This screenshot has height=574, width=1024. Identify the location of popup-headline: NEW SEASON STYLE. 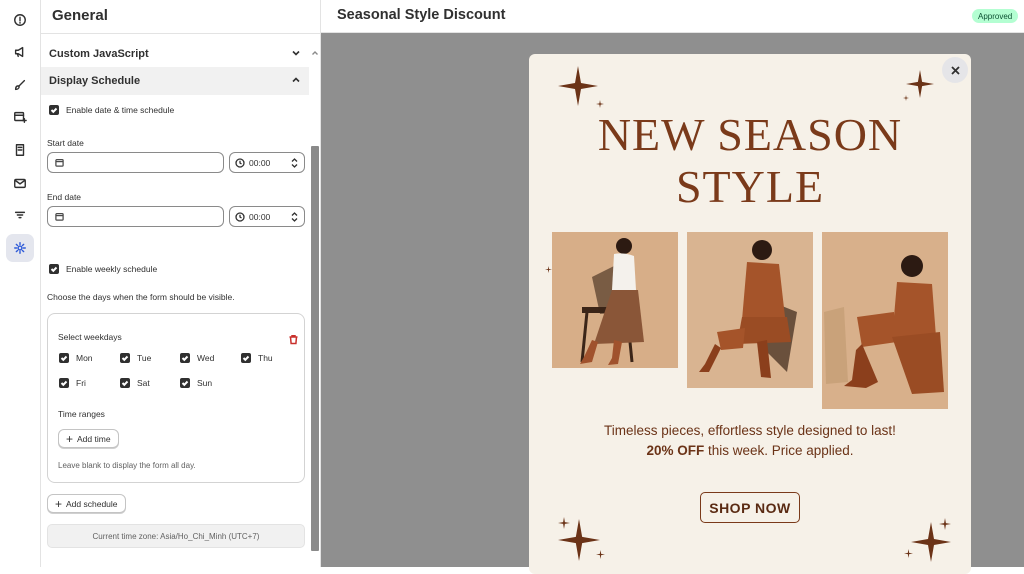
(750, 161).